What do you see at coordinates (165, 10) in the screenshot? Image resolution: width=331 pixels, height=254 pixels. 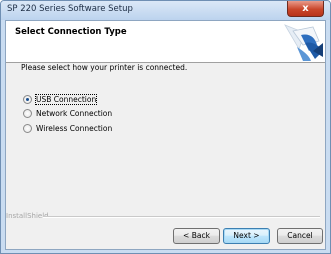 I see `title-bar: SP 220 Series Software Setup x` at bounding box center [165, 10].